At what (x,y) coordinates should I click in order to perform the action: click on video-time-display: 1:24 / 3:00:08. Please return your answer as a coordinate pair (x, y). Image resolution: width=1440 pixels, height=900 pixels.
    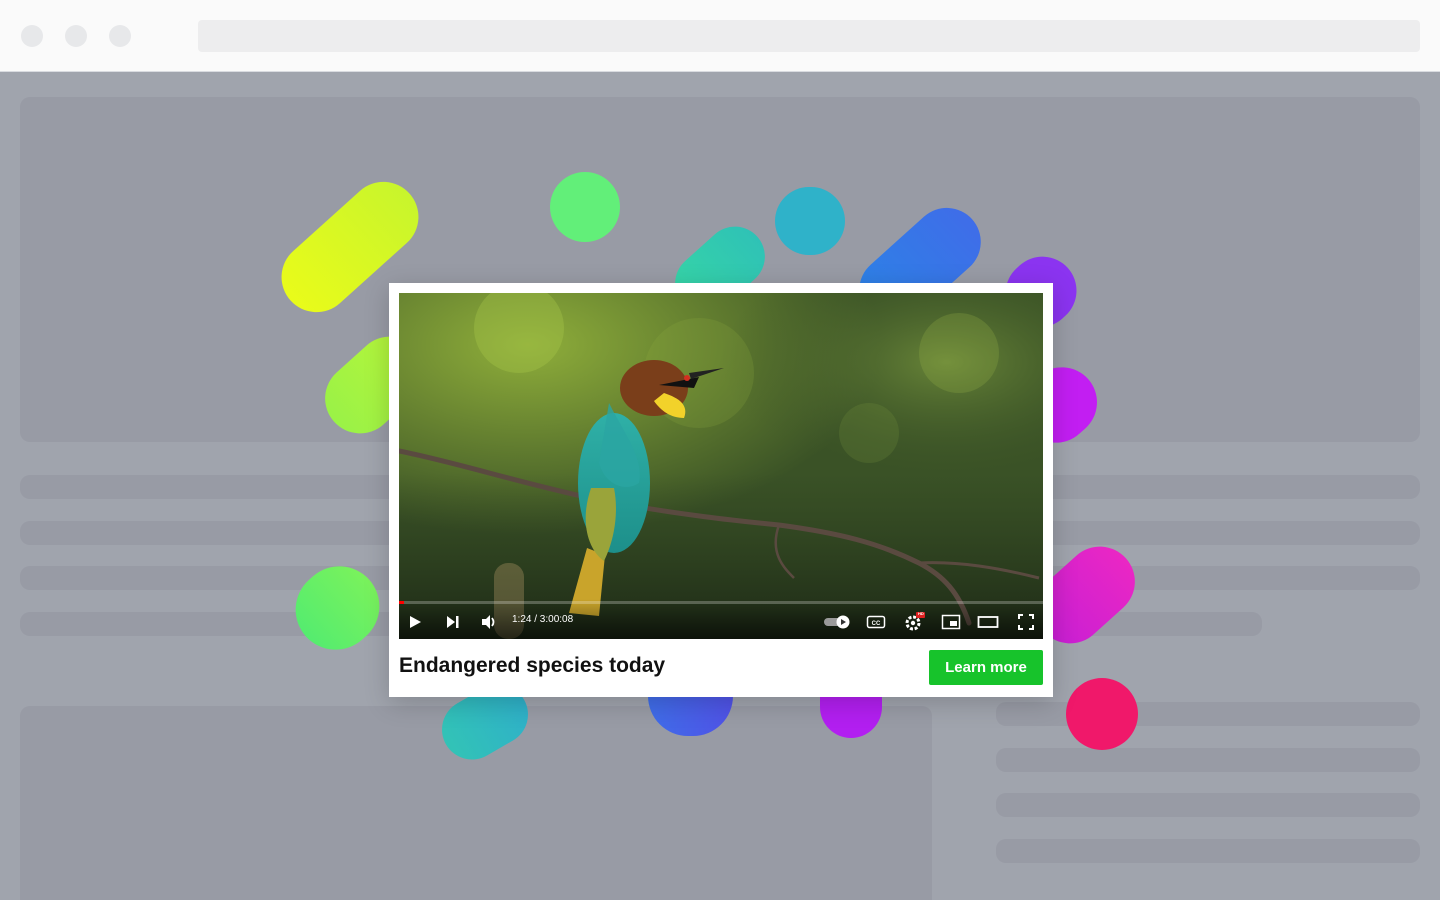
    Looking at the image, I should click on (543, 619).